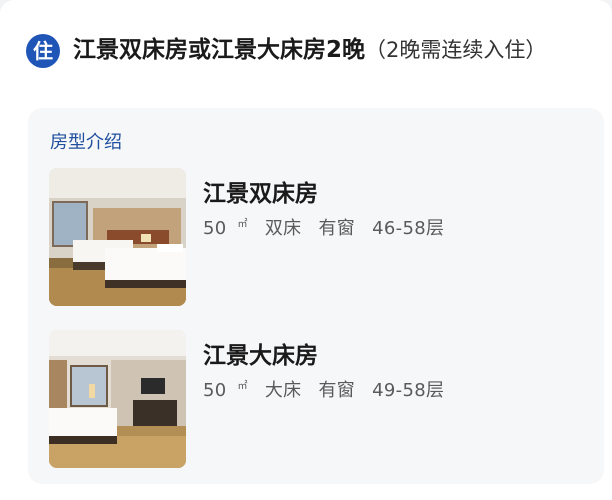 The width and height of the screenshot is (612, 500). I want to click on room-photo-twin, so click(117, 237).